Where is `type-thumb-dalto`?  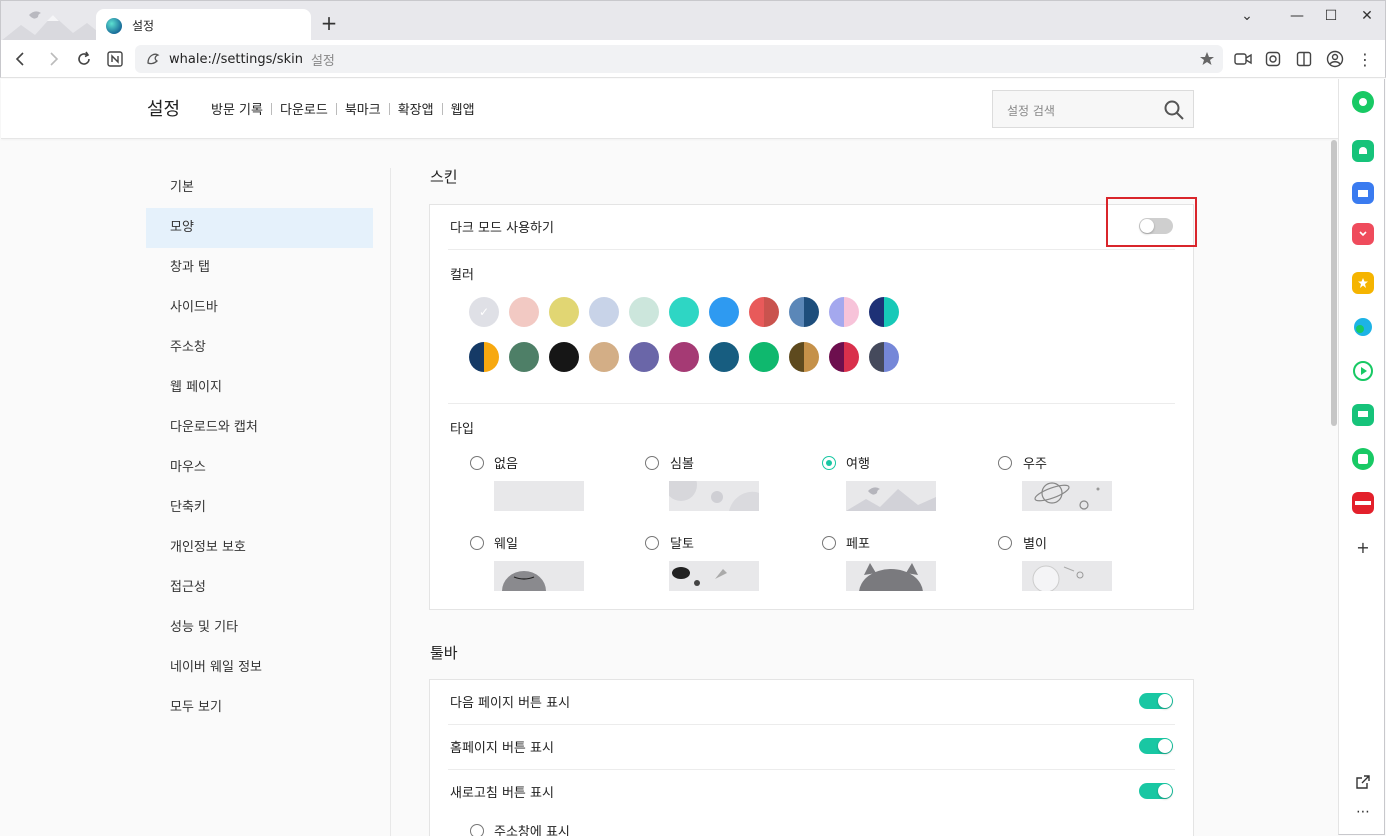 type-thumb-dalto is located at coordinates (714, 576).